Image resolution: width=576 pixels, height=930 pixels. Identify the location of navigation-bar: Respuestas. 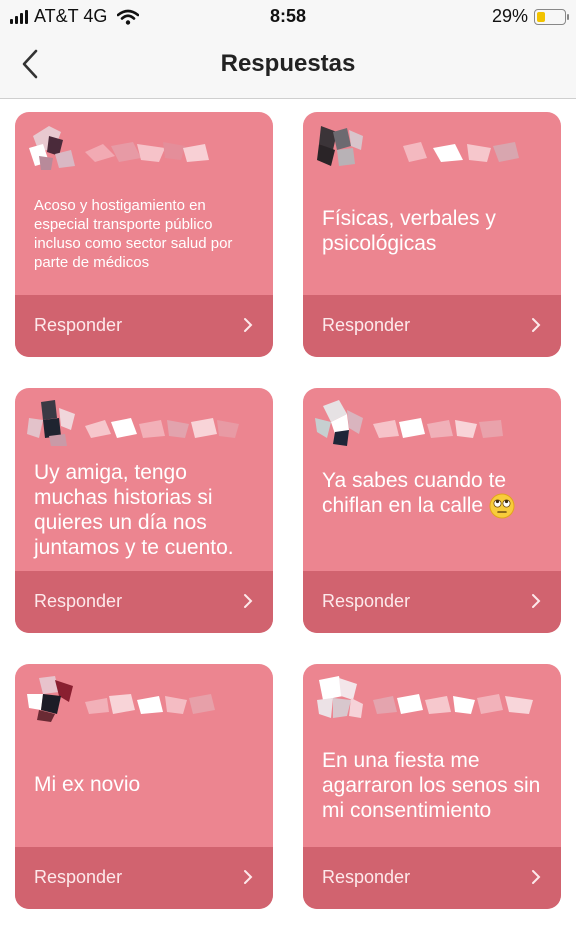
(288, 66).